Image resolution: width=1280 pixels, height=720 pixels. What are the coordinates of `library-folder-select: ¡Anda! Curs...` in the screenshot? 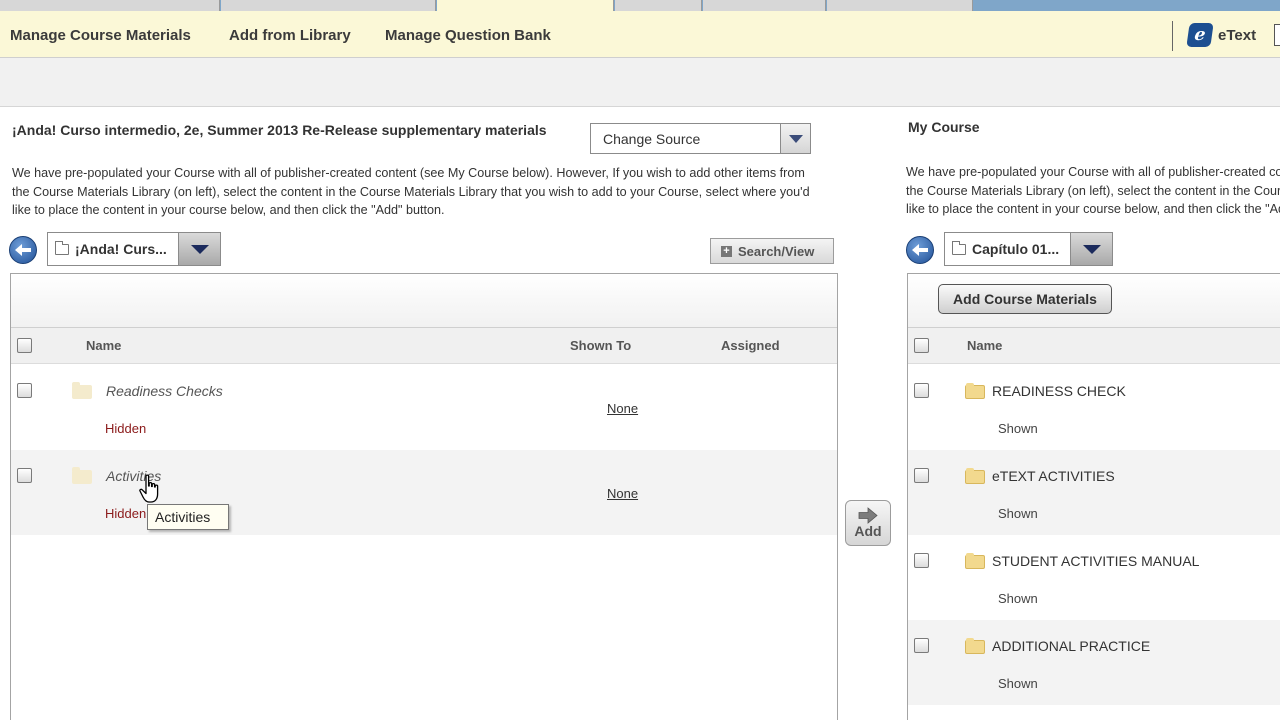 It's located at (134, 249).